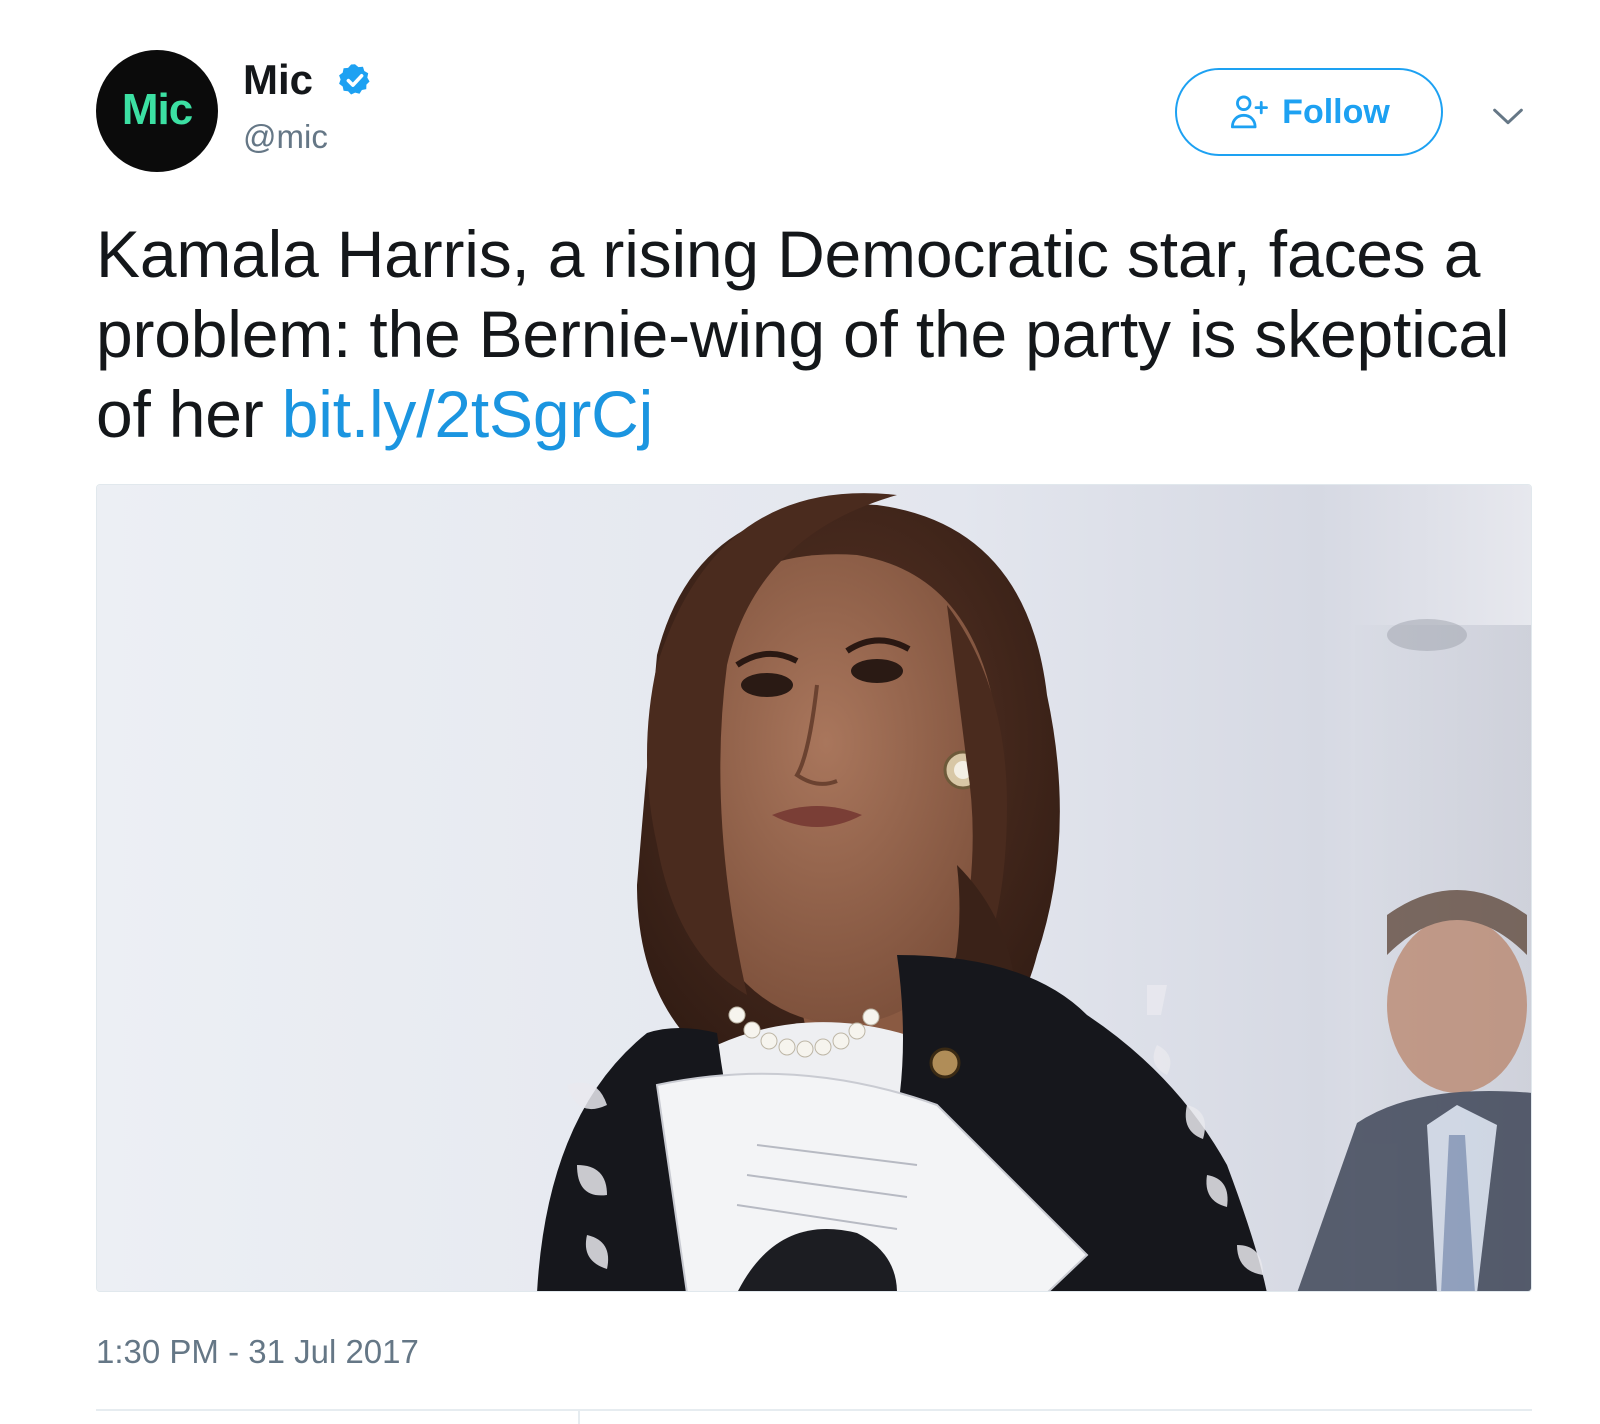  I want to click on author-handle: @mic, so click(285, 137).